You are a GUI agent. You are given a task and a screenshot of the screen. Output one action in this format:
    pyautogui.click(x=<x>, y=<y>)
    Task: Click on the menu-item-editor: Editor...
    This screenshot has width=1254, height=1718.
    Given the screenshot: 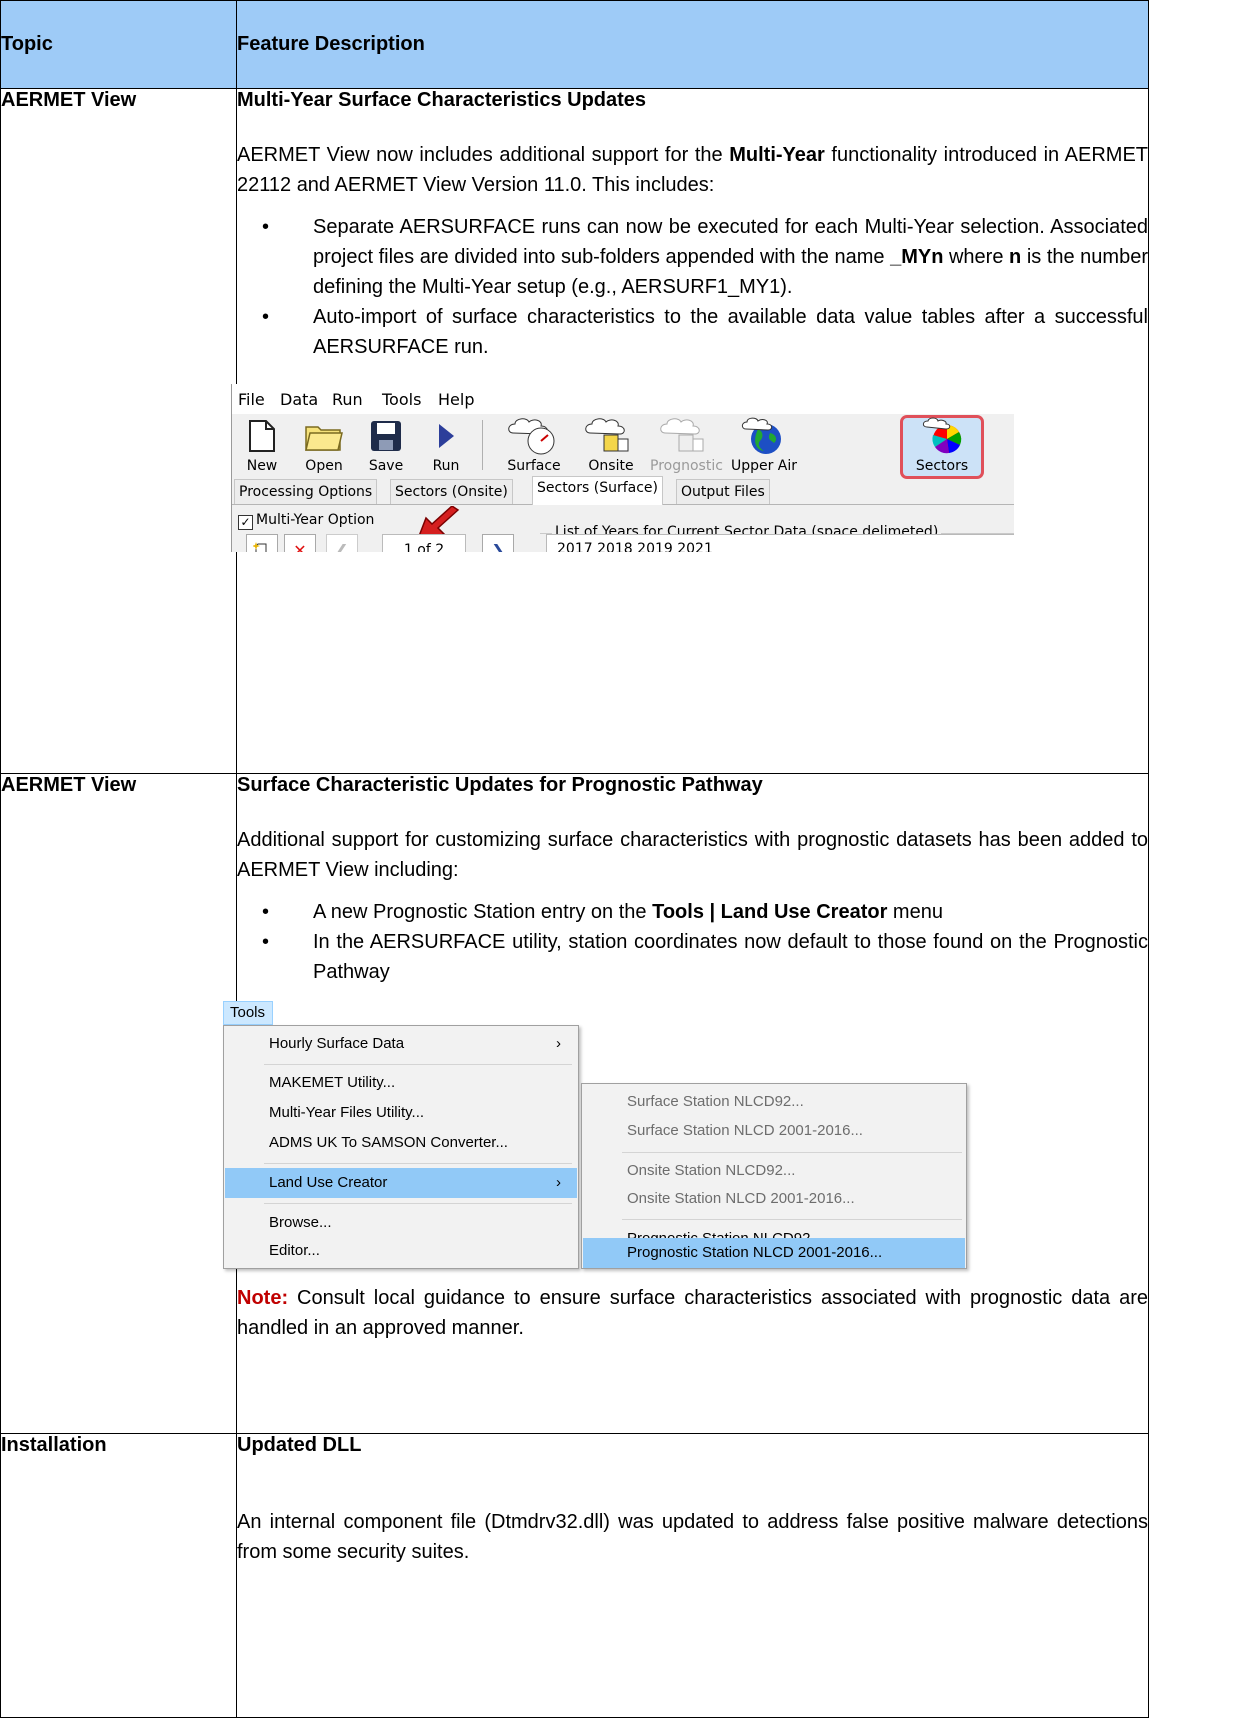 What is the action you would take?
    pyautogui.click(x=401, y=1251)
    